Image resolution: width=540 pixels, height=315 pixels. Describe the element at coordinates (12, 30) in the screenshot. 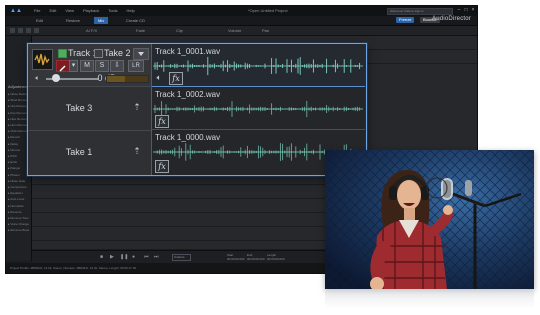

I see `tool-select-icon` at that location.